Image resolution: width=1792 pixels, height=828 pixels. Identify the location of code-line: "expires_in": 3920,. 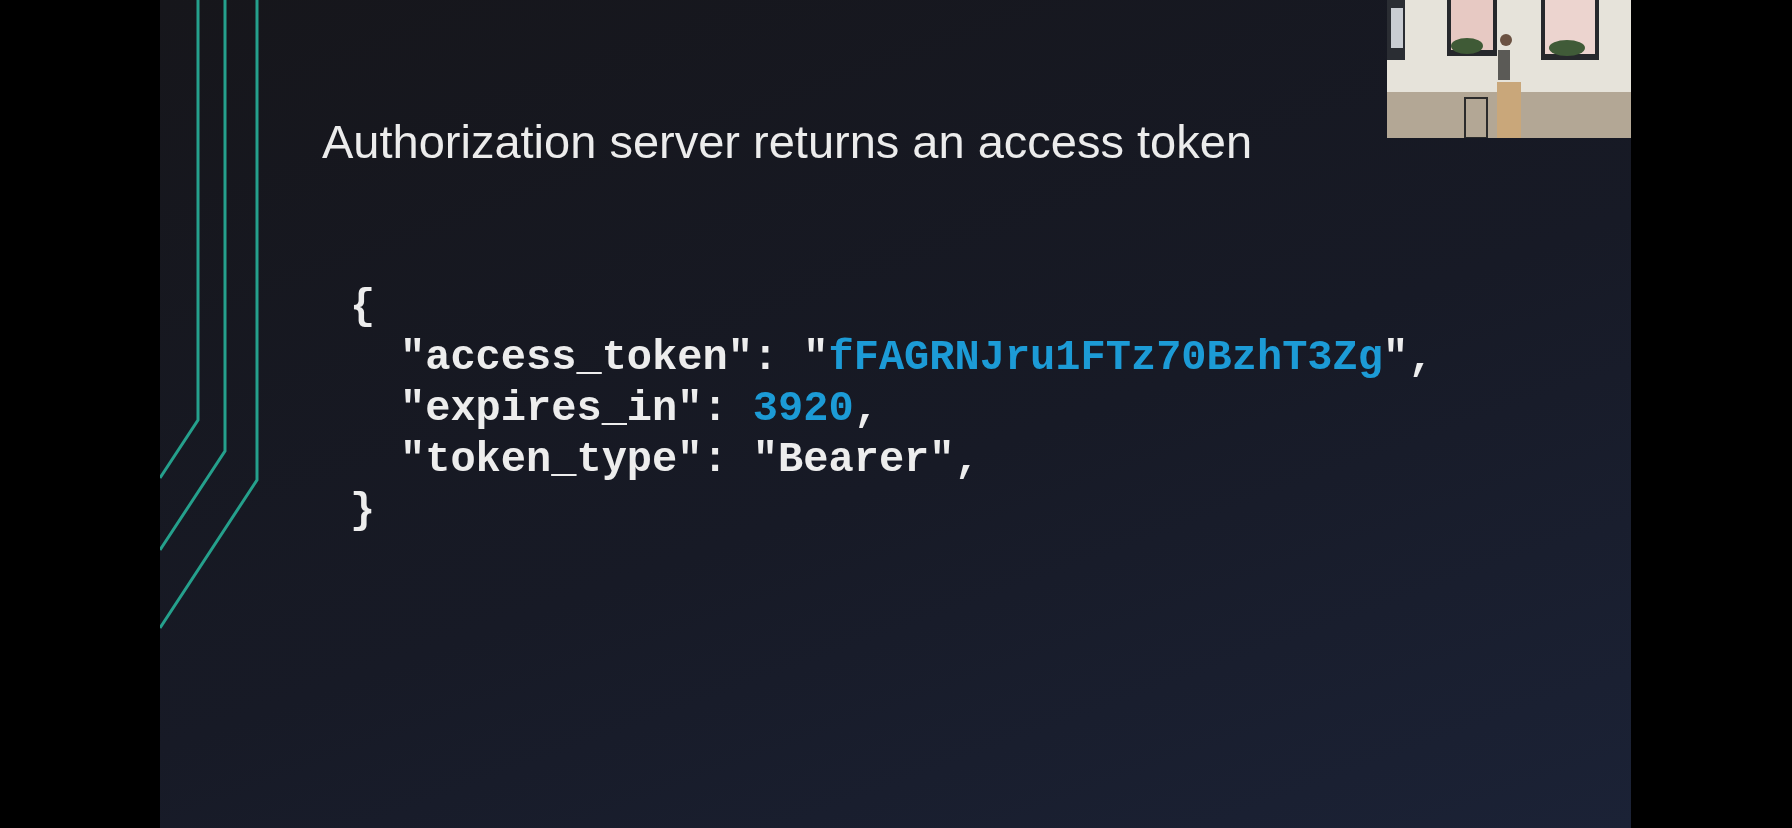
(639, 409).